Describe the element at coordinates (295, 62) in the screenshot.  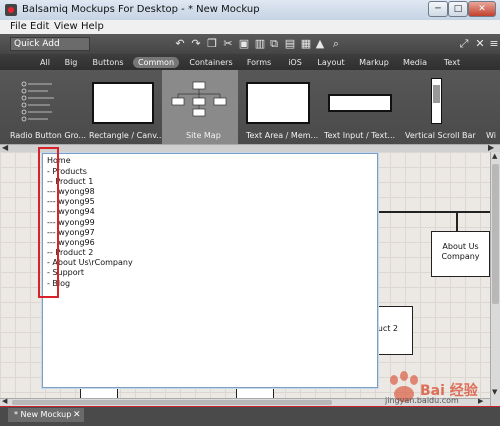
I see `tab-ios: iOS` at that location.